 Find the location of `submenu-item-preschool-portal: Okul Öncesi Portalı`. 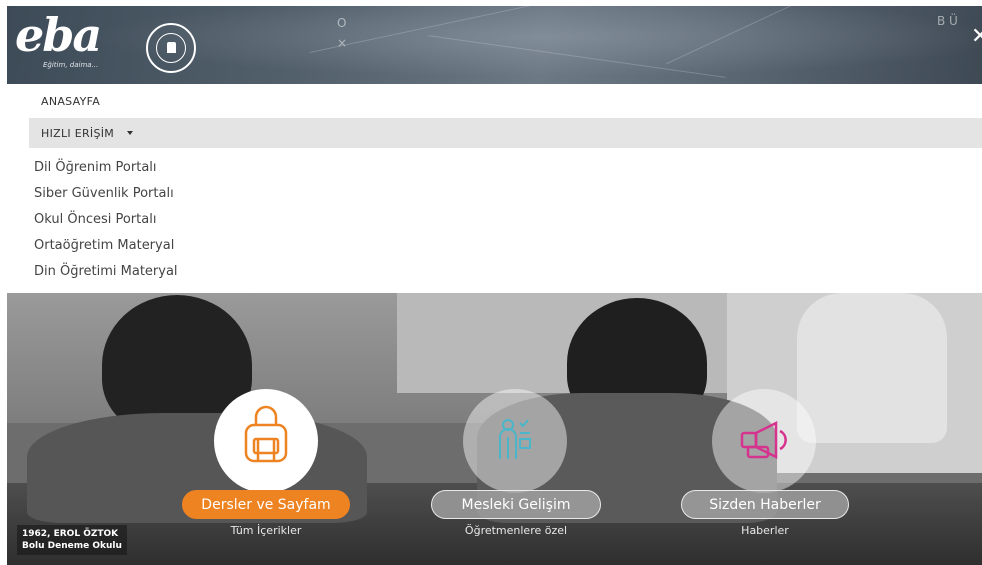

submenu-item-preschool-portal: Okul Öncesi Portalı is located at coordinates (95, 219).